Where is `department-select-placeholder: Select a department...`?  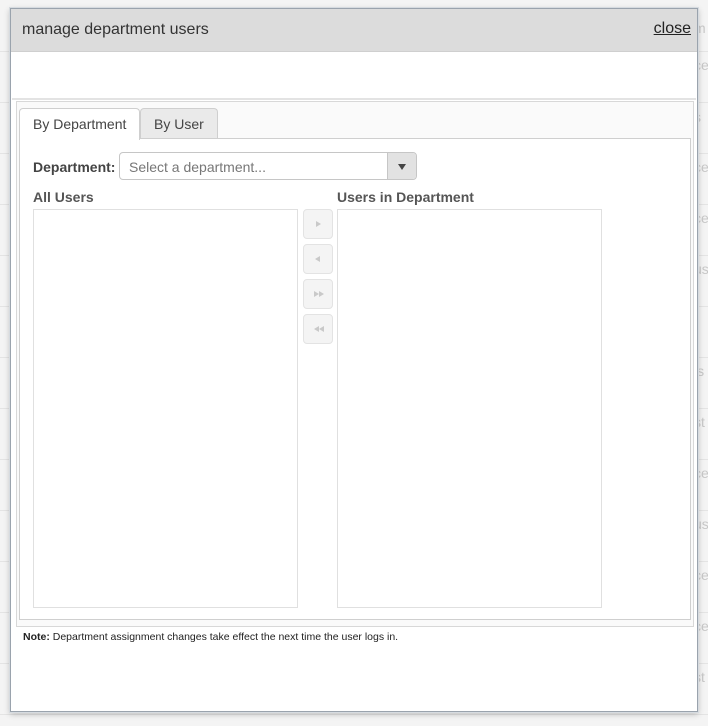
department-select-placeholder: Select a department... is located at coordinates (197, 167).